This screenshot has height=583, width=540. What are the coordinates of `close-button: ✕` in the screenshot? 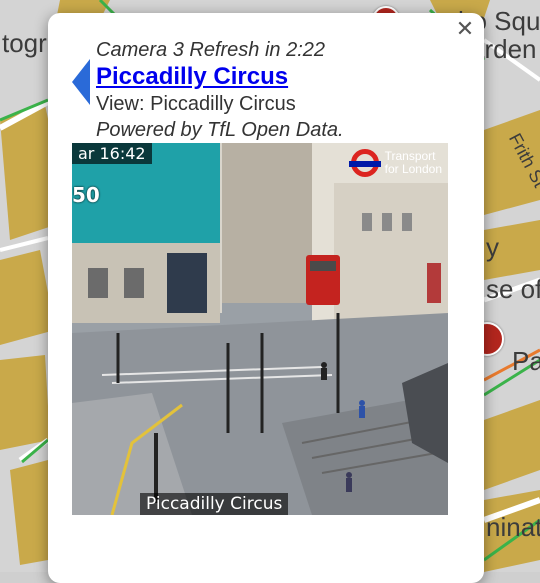 It's located at (465, 30).